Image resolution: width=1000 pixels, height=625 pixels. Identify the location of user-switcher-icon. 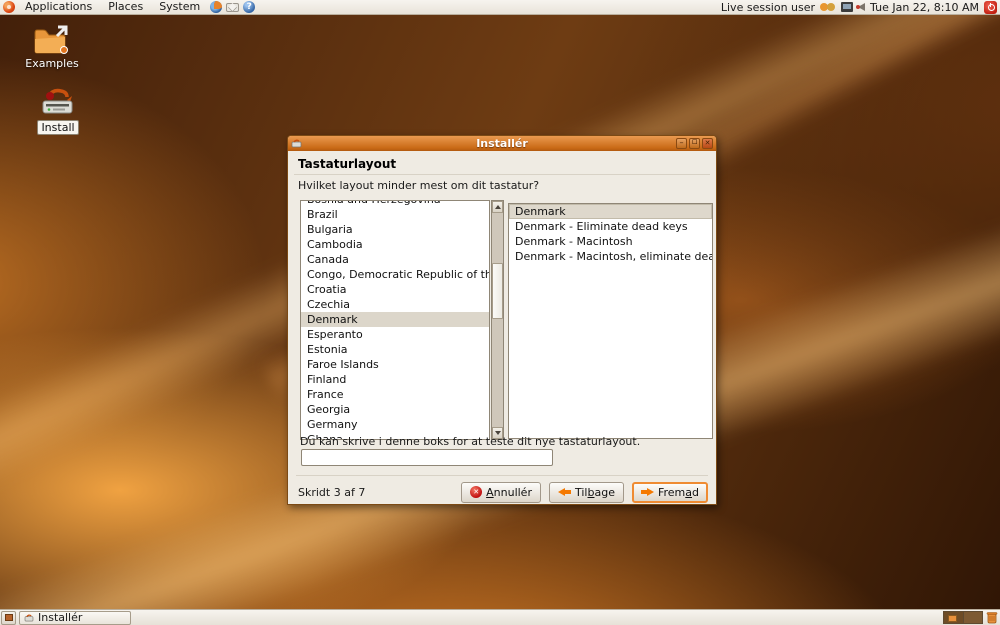
(828, 7).